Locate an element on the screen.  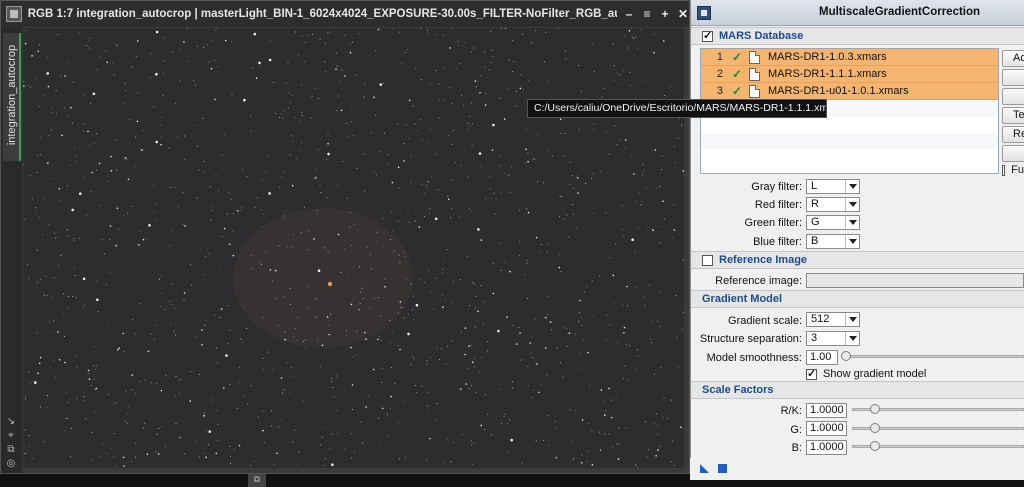
close-icon: ✕ is located at coordinates (683, 14).